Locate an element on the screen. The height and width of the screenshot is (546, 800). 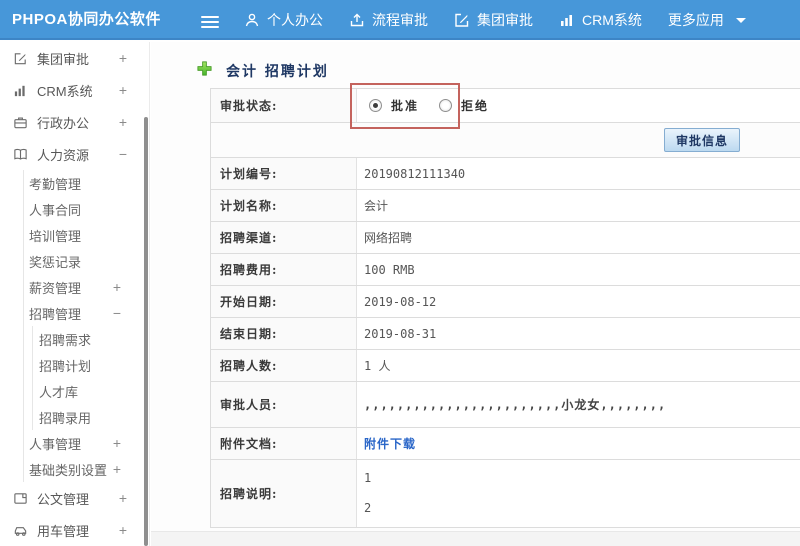
sidebar-item-recruit-plan: 招聘计划 is located at coordinates (91, 365).